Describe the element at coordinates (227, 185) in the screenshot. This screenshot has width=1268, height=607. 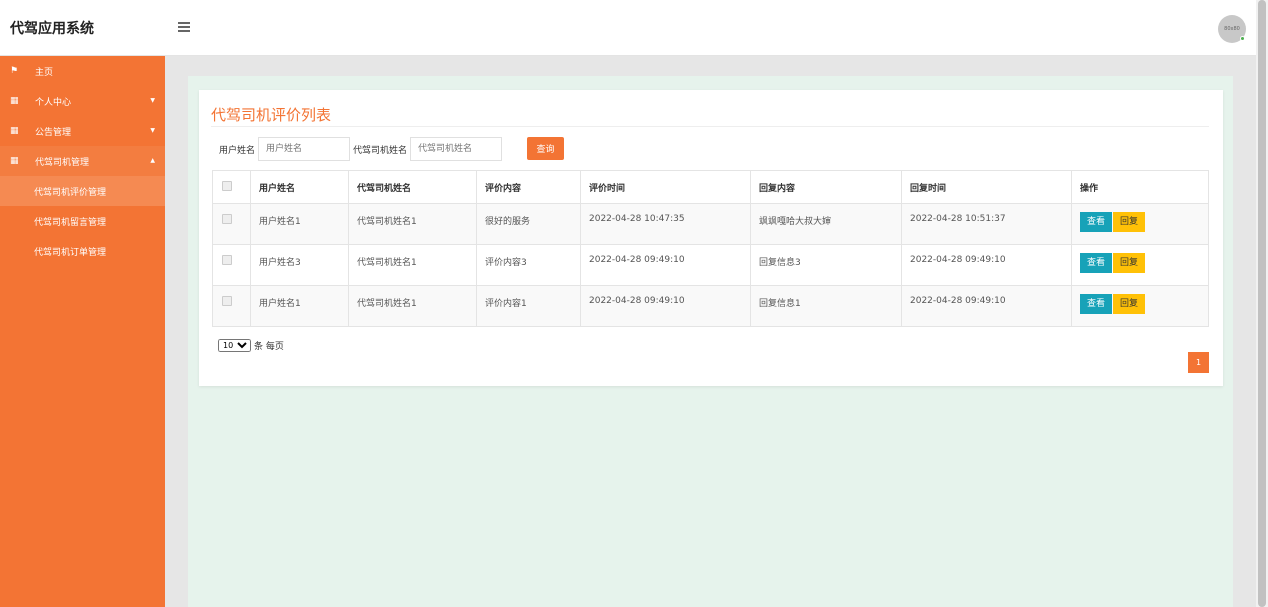
I see `select-all-checkbox` at that location.